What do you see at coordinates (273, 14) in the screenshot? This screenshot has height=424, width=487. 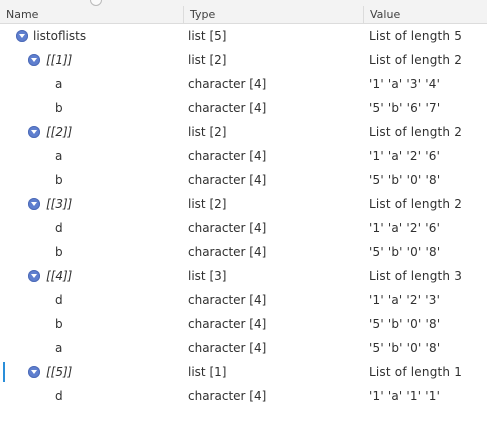 I see `column-header-type: Type` at bounding box center [273, 14].